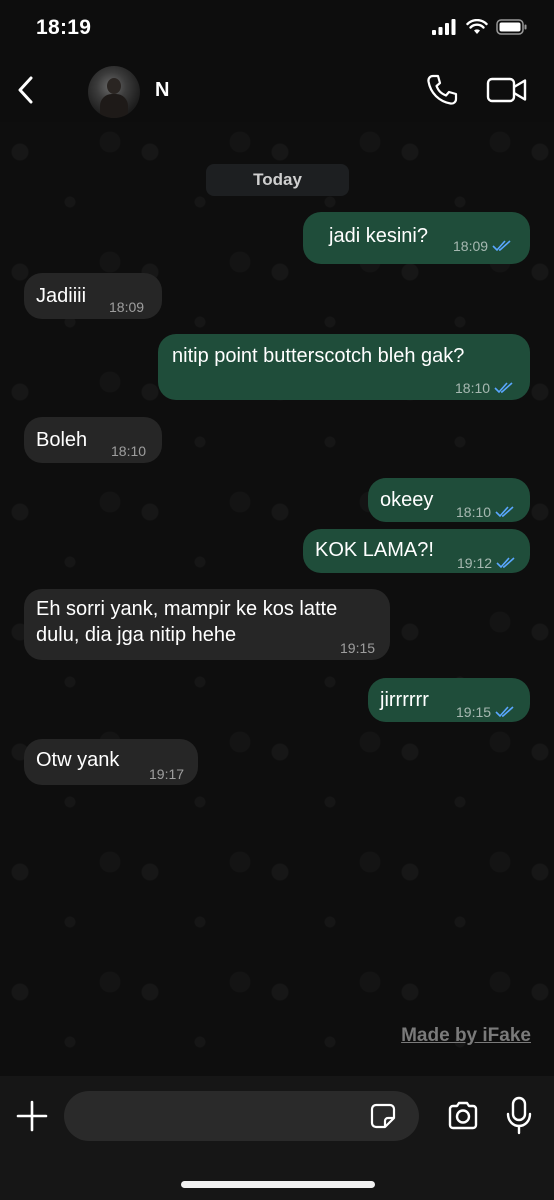  I want to click on camera-icon, so click(463, 1115).